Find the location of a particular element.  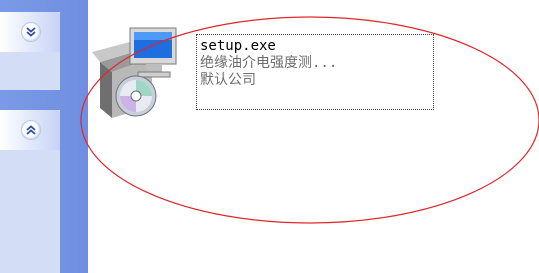

file-name: setup.exe is located at coordinates (238, 46).